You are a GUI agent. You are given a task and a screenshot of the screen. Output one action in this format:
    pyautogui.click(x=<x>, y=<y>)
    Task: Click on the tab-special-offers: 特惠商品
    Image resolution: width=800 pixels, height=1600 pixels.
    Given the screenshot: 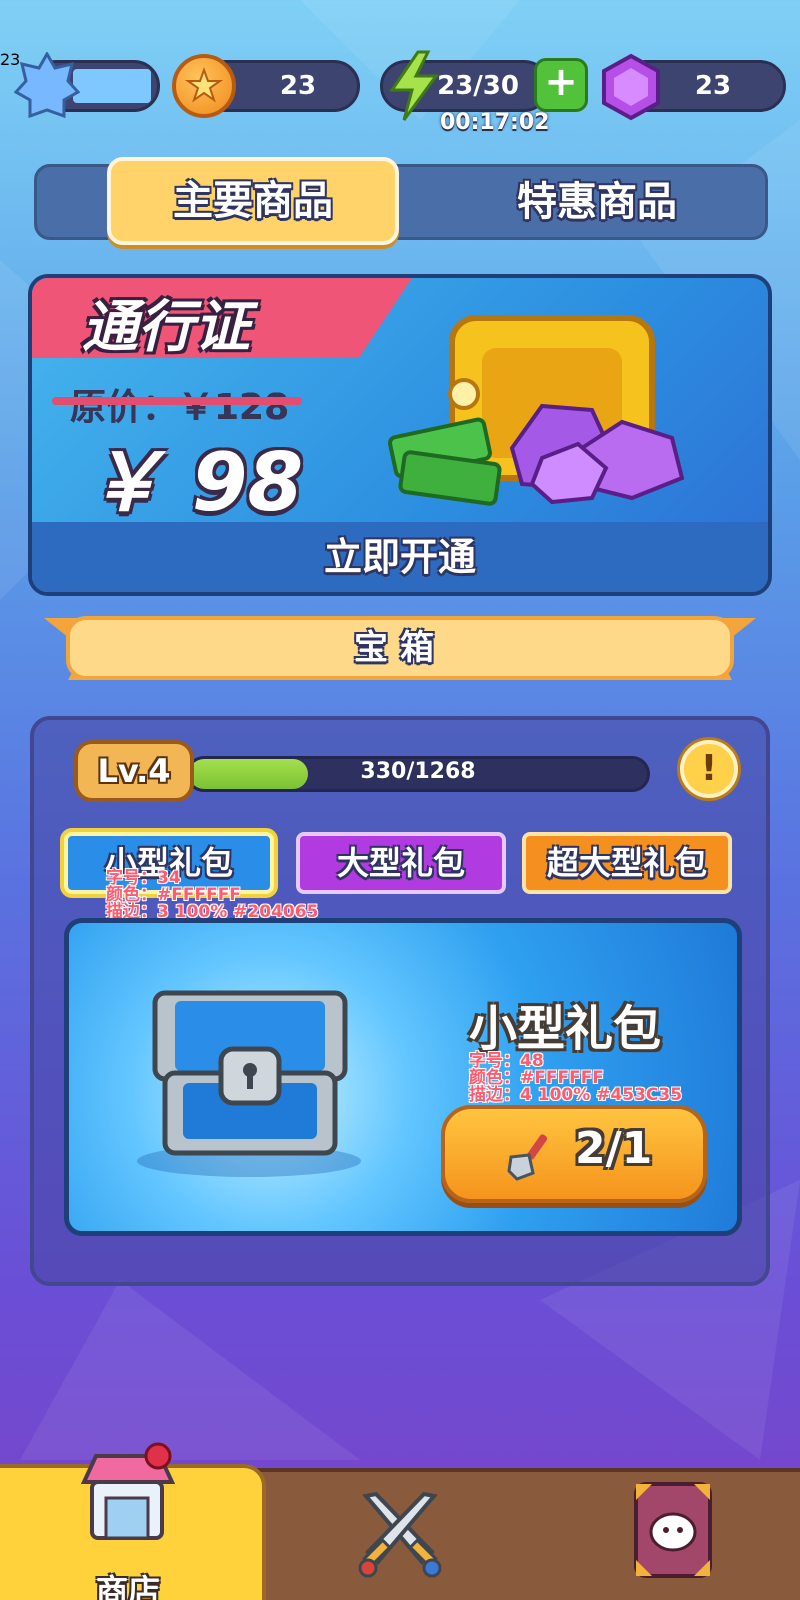 What is the action you would take?
    pyautogui.click(x=597, y=202)
    